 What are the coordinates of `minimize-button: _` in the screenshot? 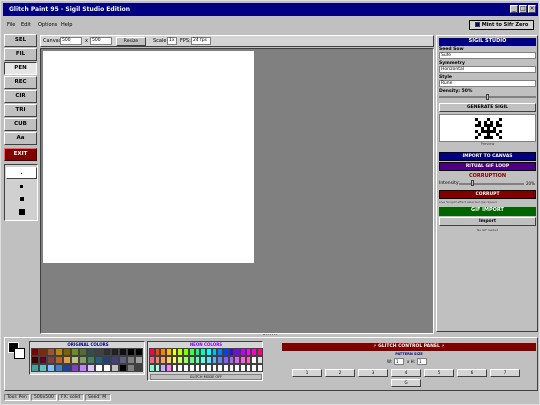 It's located at (514, 9).